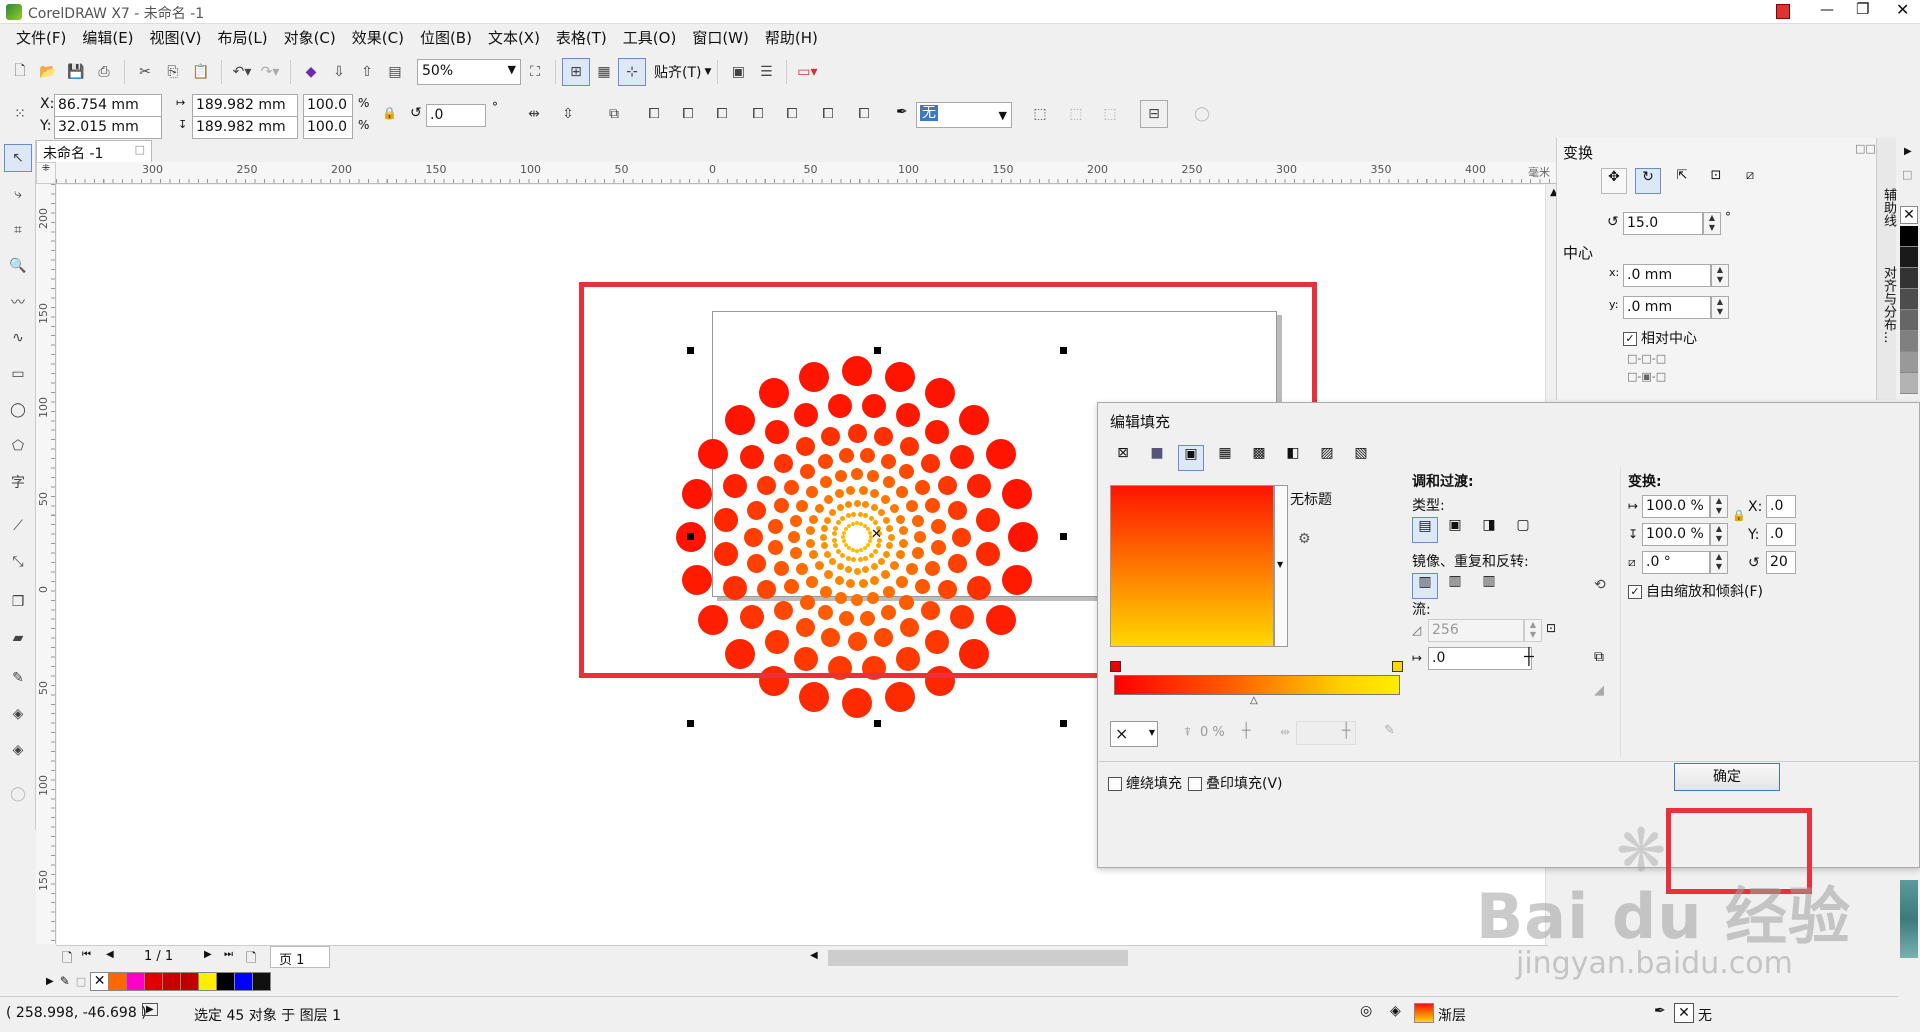  I want to click on create-boundary-icon: ⬚, so click(1076, 114).